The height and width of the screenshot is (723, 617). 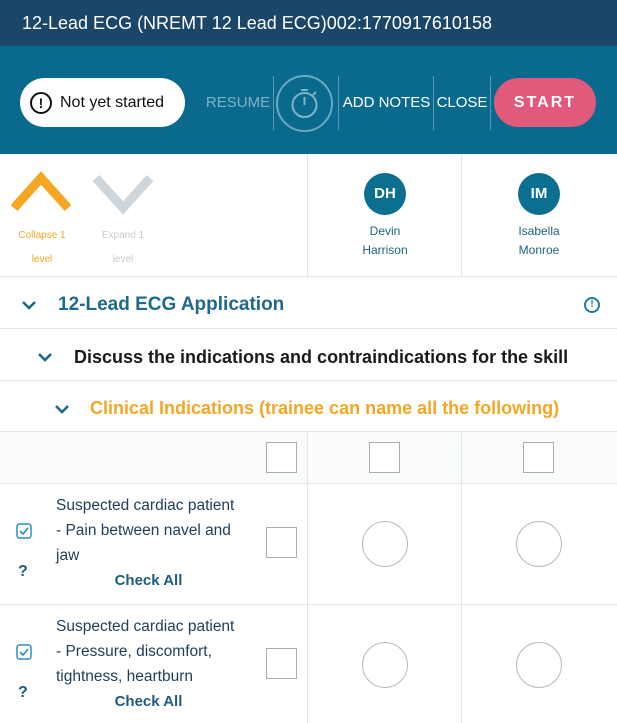 I want to click on avatar-isabella-monroe: IM, so click(x=539, y=194).